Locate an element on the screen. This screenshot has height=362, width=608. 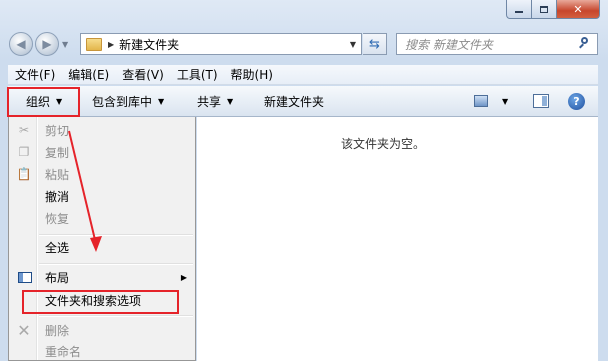
menu-view: 查看(V) is located at coordinates (142, 74).